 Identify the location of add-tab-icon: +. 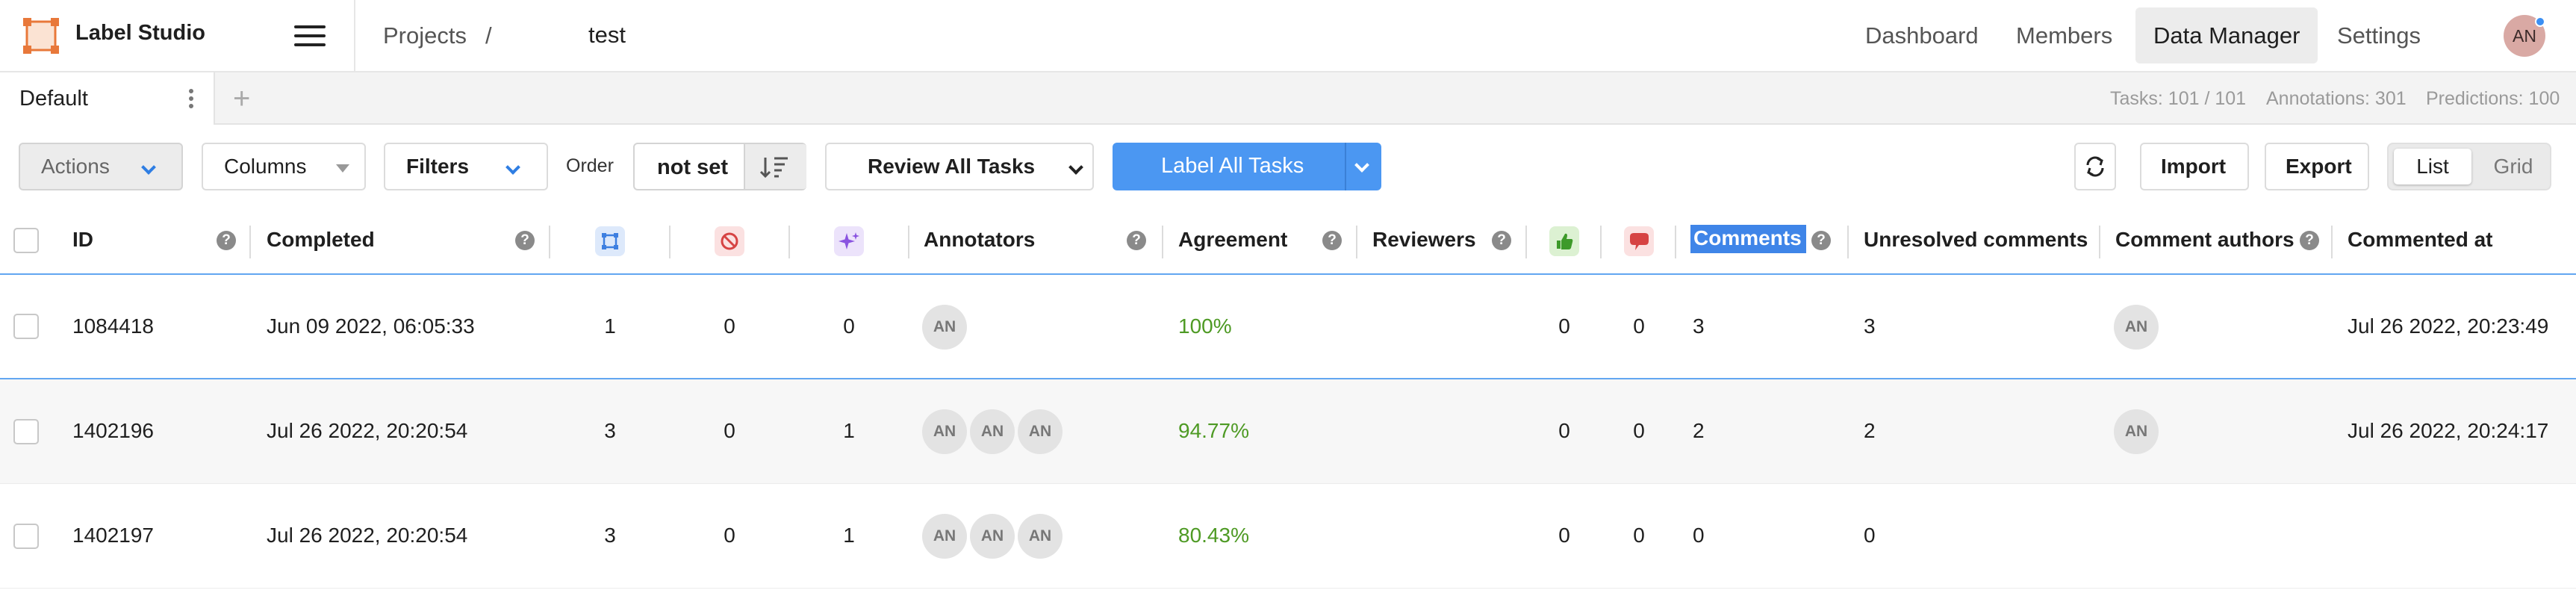
(241, 98).